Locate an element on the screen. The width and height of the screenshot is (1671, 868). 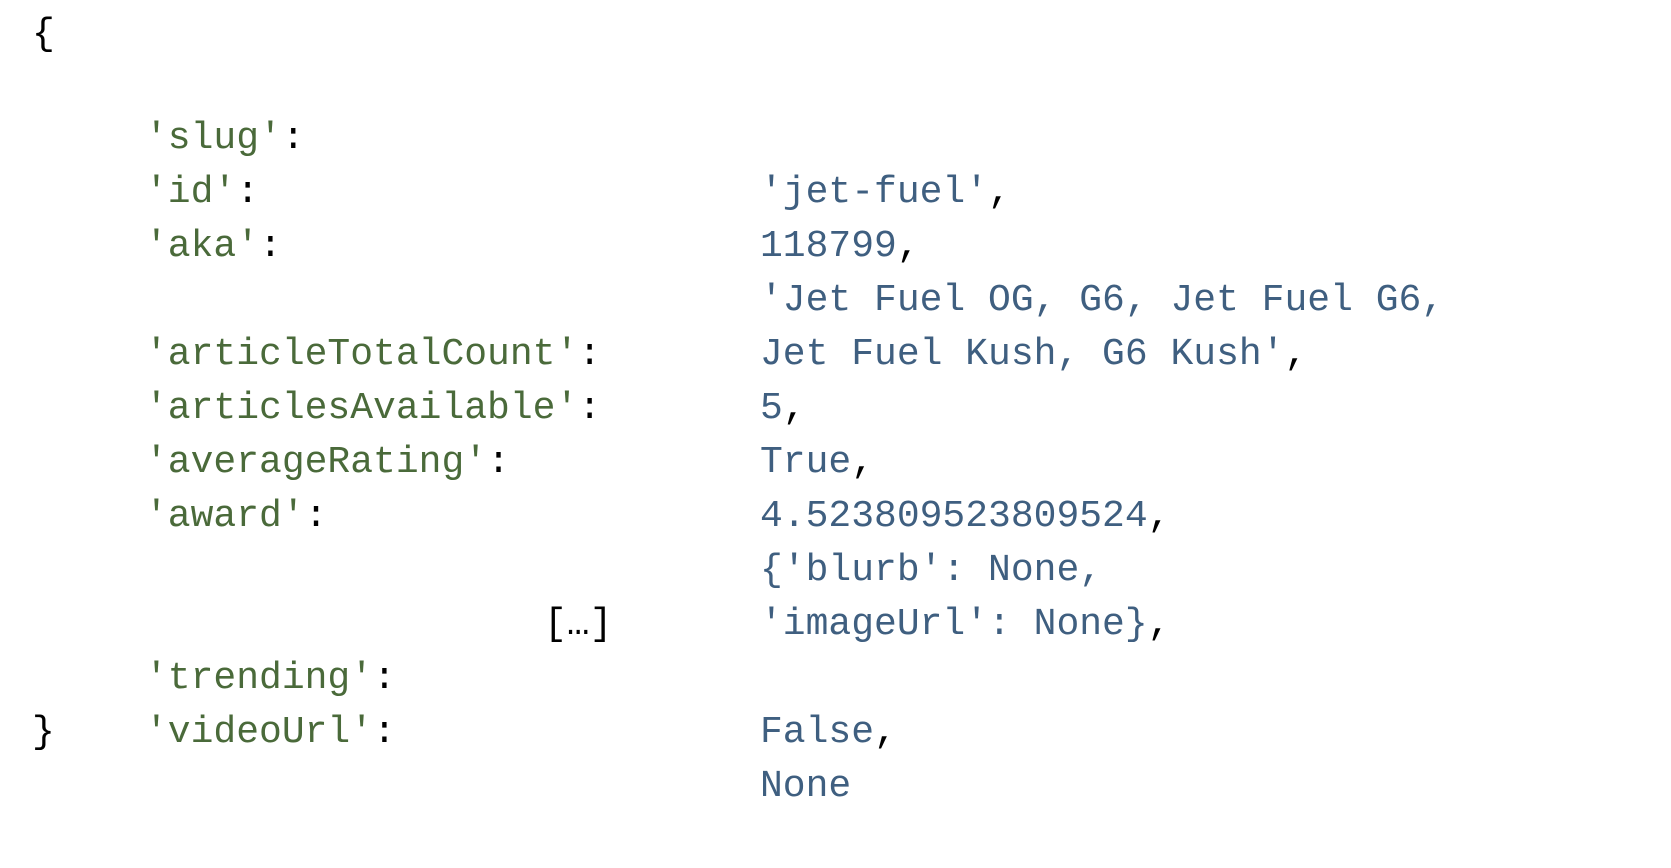
value-video-url: None is located at coordinates (806, 786).